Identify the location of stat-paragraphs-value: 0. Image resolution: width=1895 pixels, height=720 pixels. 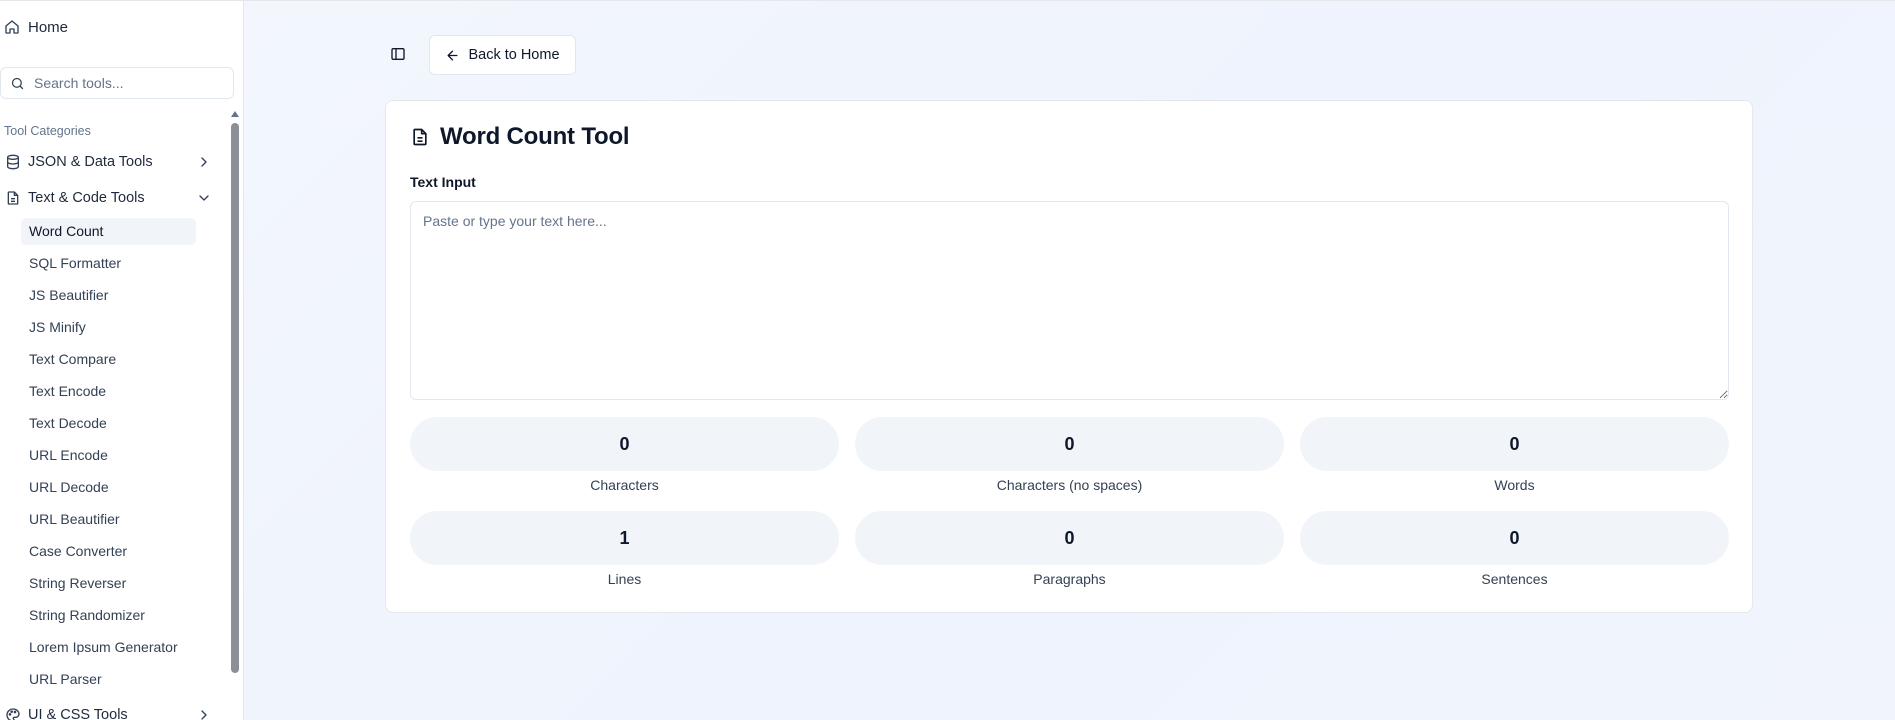
(1069, 538).